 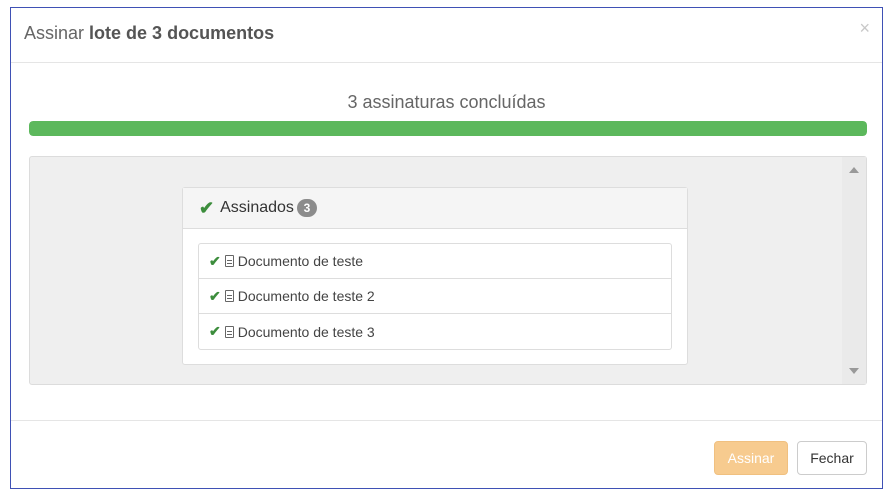 I want to click on list-item: ✔ Documento de teste 2, so click(x=435, y=296).